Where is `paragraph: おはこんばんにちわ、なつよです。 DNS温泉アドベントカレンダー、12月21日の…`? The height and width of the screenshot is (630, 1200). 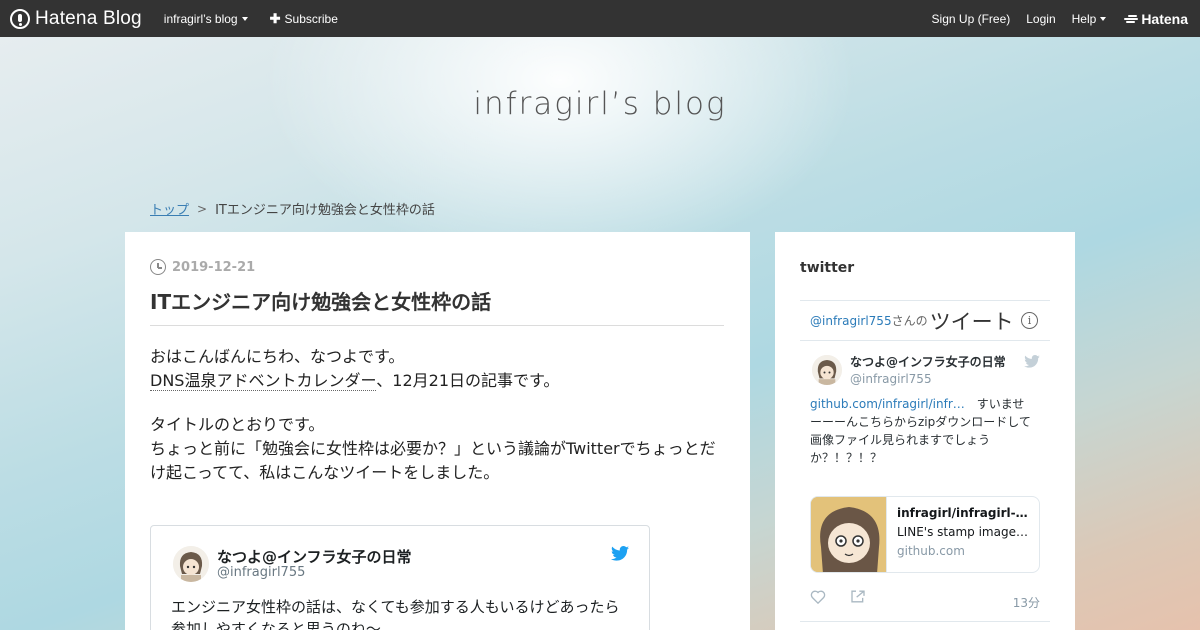 paragraph: おはこんばんにちわ、なつよです。 DNS温泉アドベントカレンダー、12月21日の… is located at coordinates (437, 369).